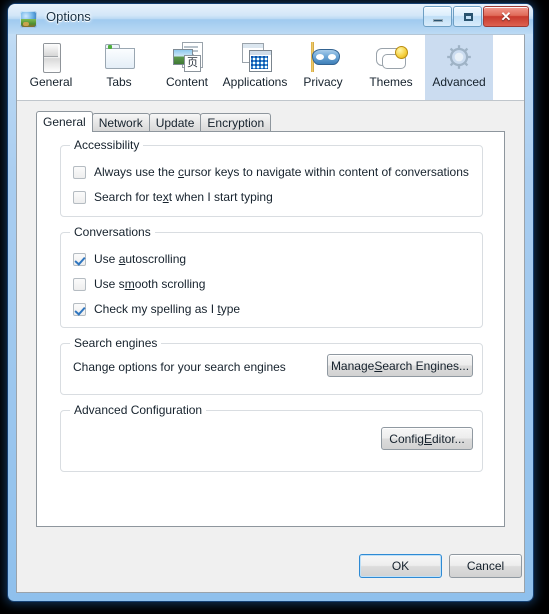 The width and height of the screenshot is (549, 614). I want to click on content-page-icon: 页, so click(187, 57).